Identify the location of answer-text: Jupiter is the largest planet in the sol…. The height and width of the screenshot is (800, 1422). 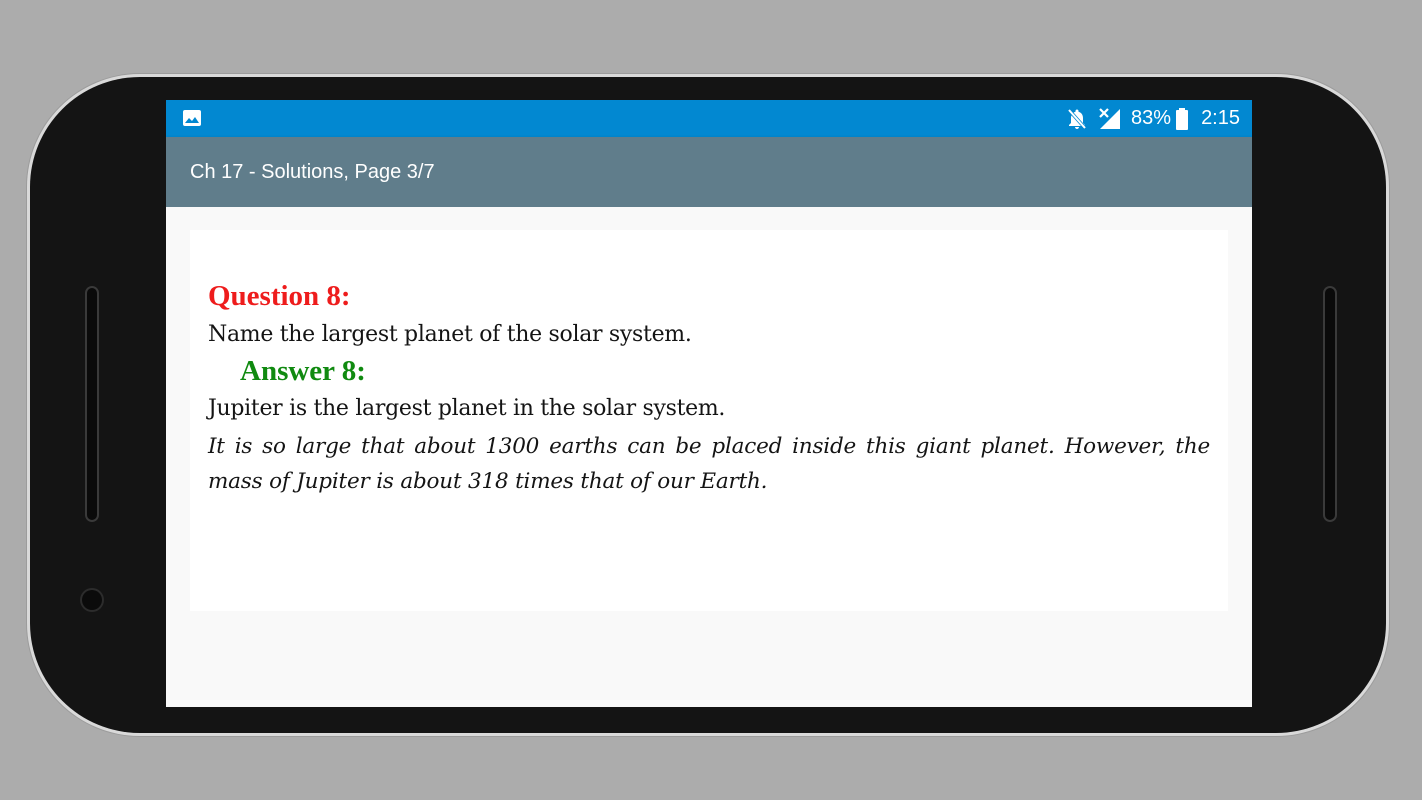
(467, 408).